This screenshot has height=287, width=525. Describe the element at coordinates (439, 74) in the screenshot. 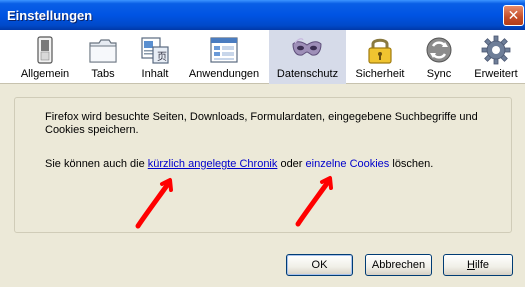

I see `tab-label: Sync` at that location.